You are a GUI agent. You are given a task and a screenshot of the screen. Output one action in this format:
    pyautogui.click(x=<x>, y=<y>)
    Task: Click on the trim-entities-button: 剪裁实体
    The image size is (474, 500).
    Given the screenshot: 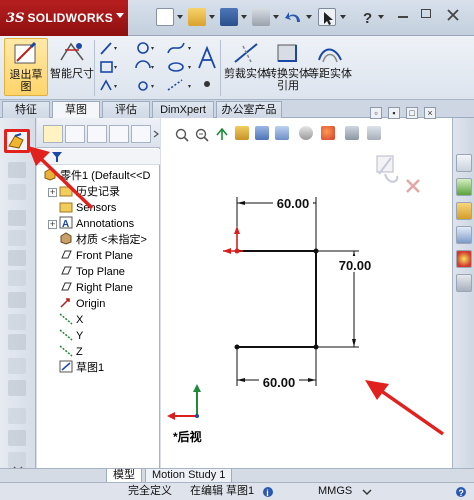 What is the action you would take?
    pyautogui.click(x=246, y=67)
    